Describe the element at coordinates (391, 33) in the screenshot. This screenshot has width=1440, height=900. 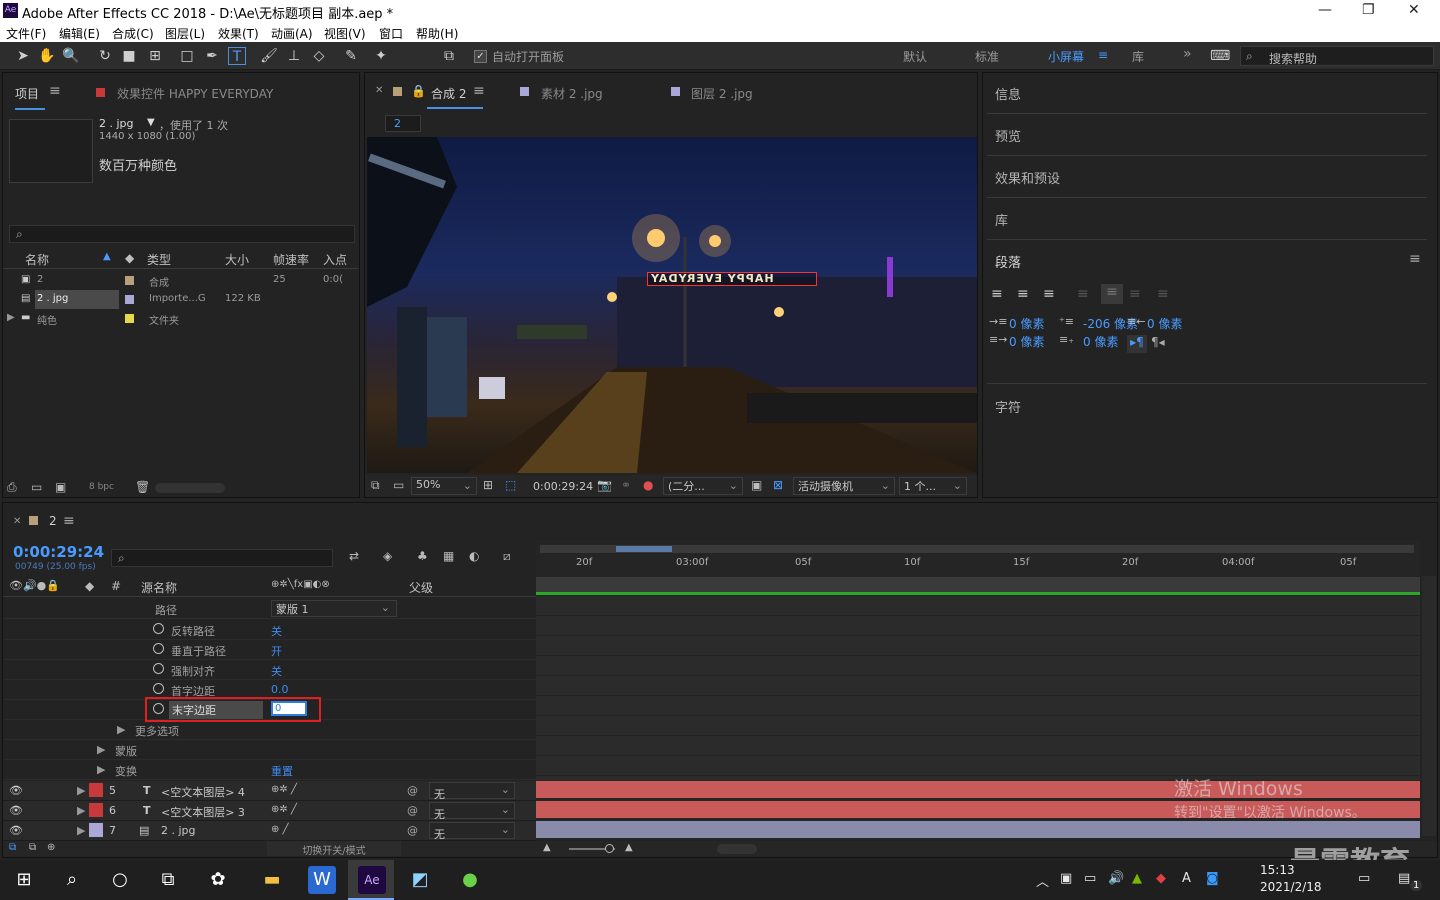
I see `menu-window: 窗口` at that location.